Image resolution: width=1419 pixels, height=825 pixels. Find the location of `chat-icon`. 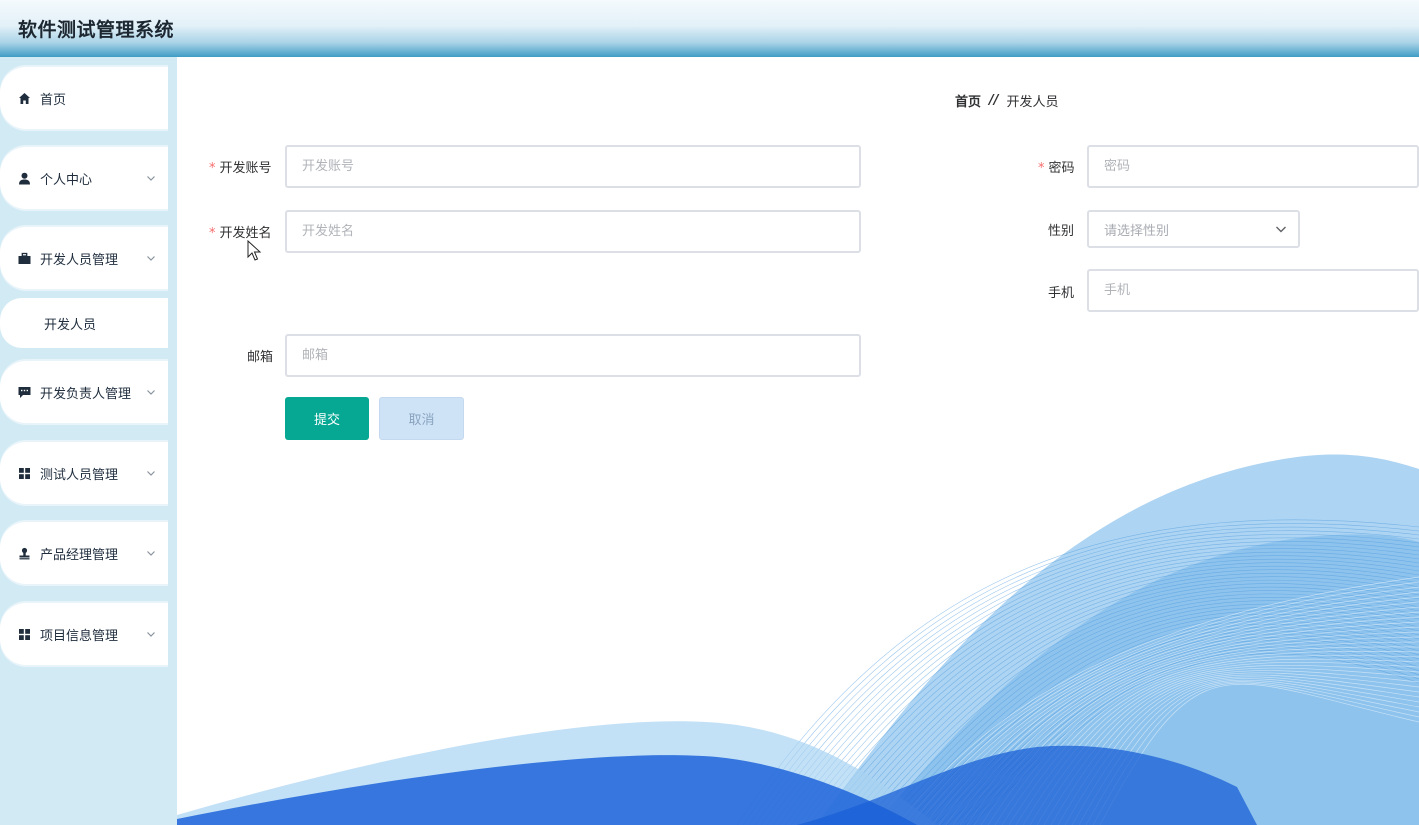

chat-icon is located at coordinates (24, 392).